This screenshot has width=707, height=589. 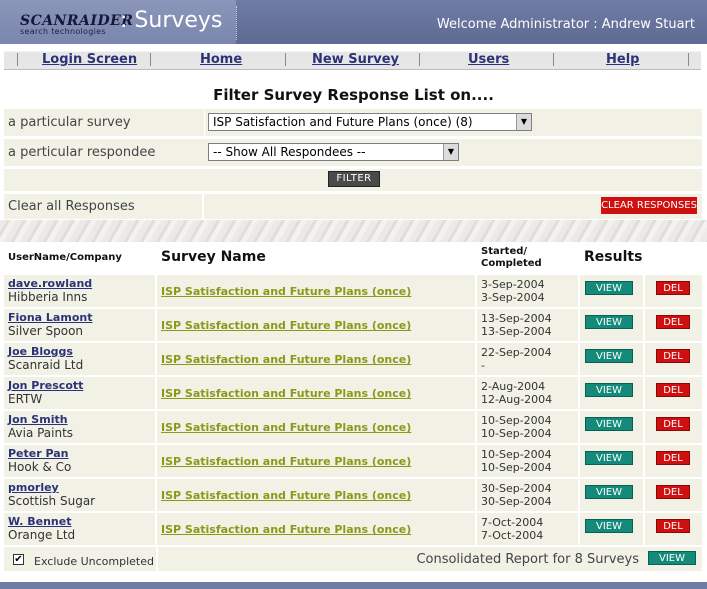 What do you see at coordinates (213, 257) in the screenshot?
I see `column-header-survey: Survey Name` at bounding box center [213, 257].